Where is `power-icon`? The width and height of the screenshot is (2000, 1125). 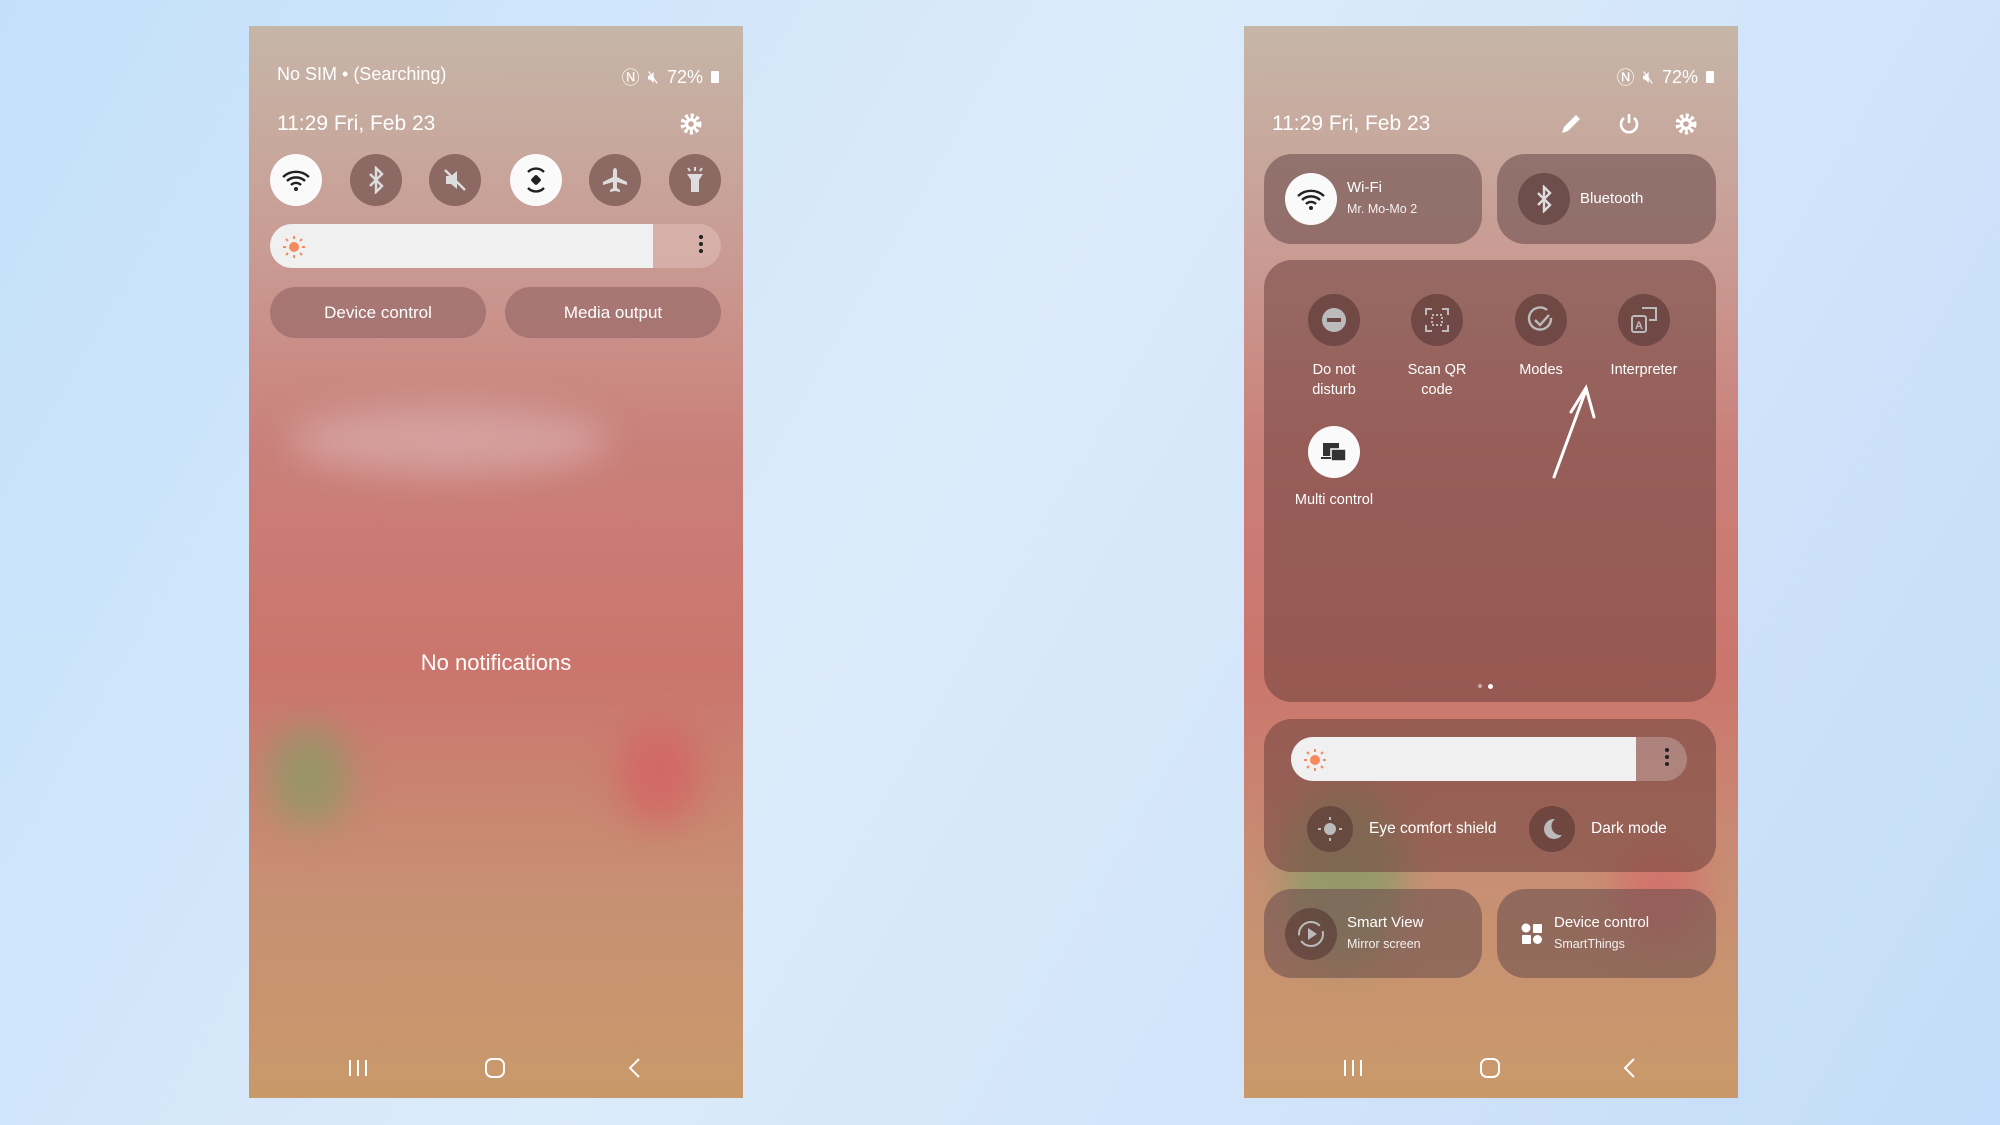
power-icon is located at coordinates (1629, 126).